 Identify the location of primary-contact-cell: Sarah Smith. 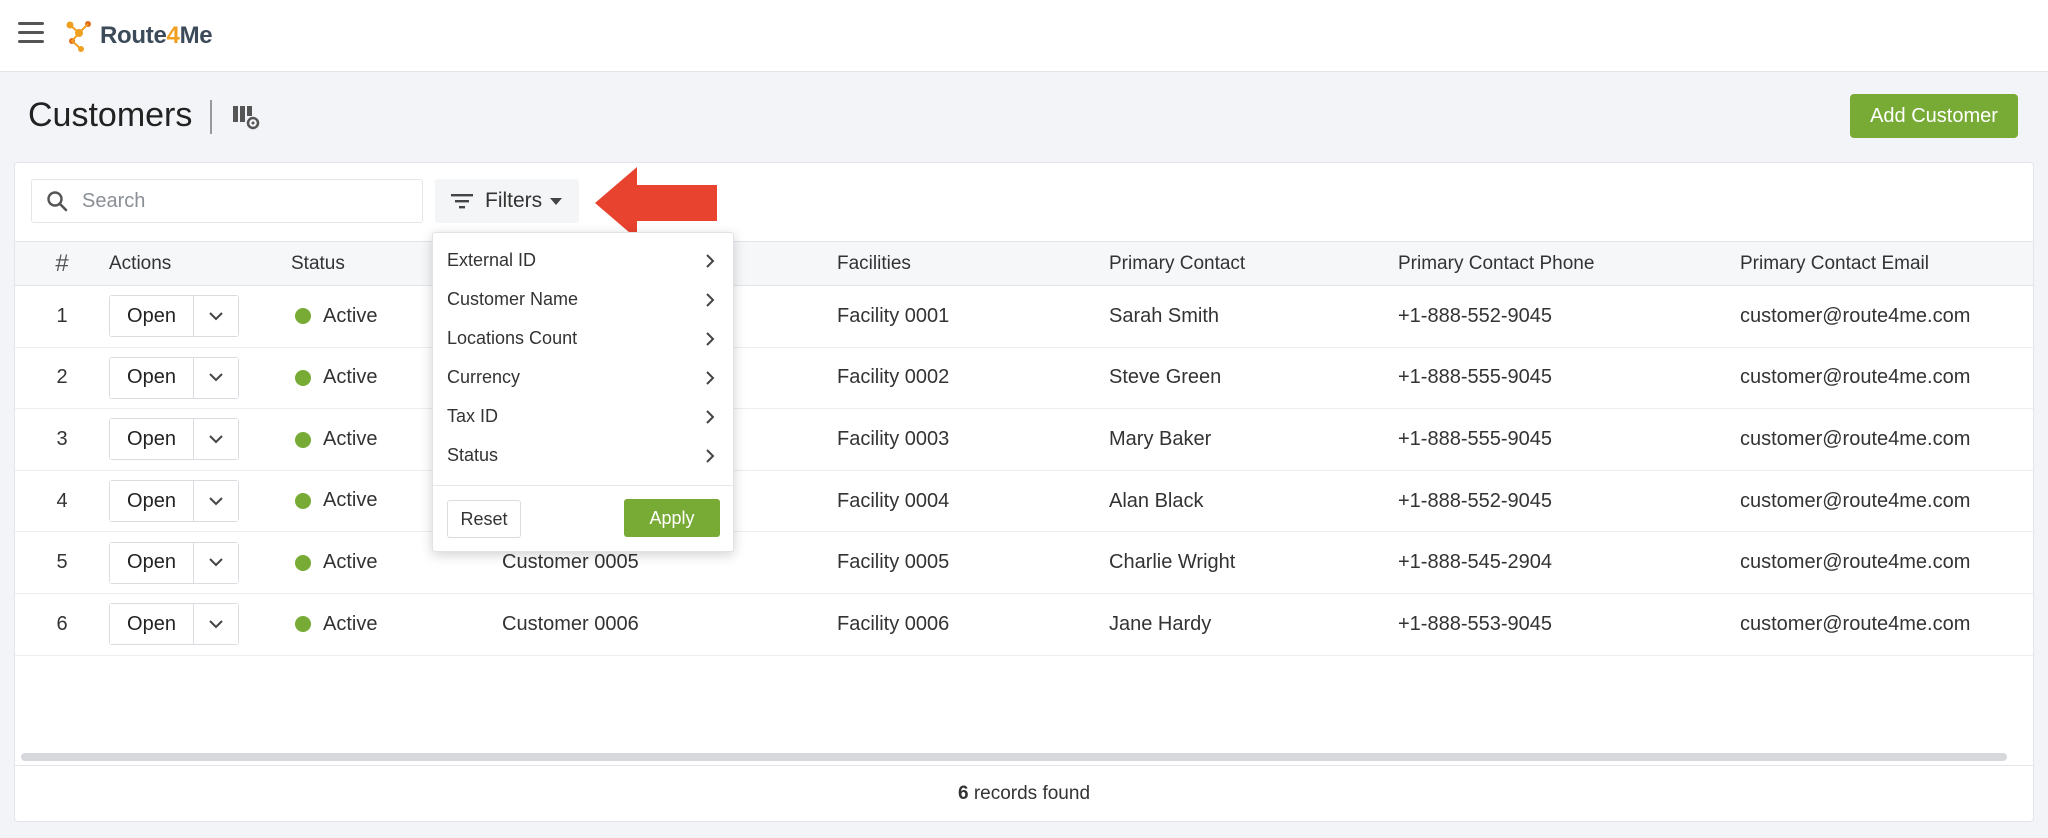
(1164, 315).